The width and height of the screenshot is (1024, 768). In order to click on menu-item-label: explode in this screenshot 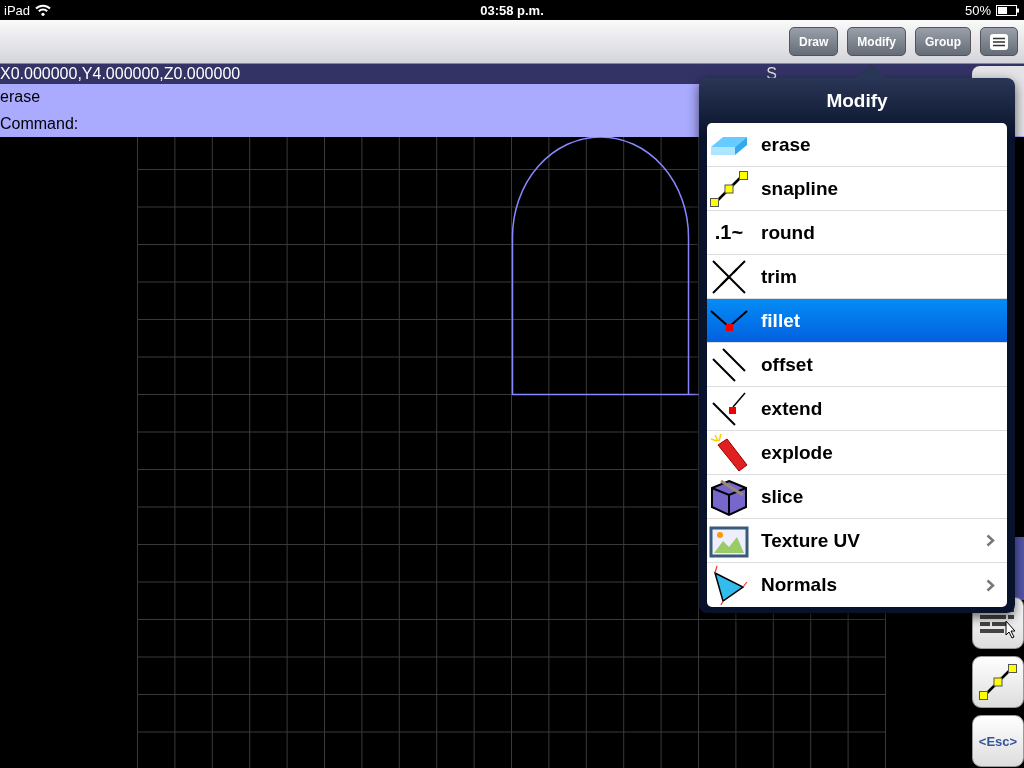, I will do `click(797, 452)`.